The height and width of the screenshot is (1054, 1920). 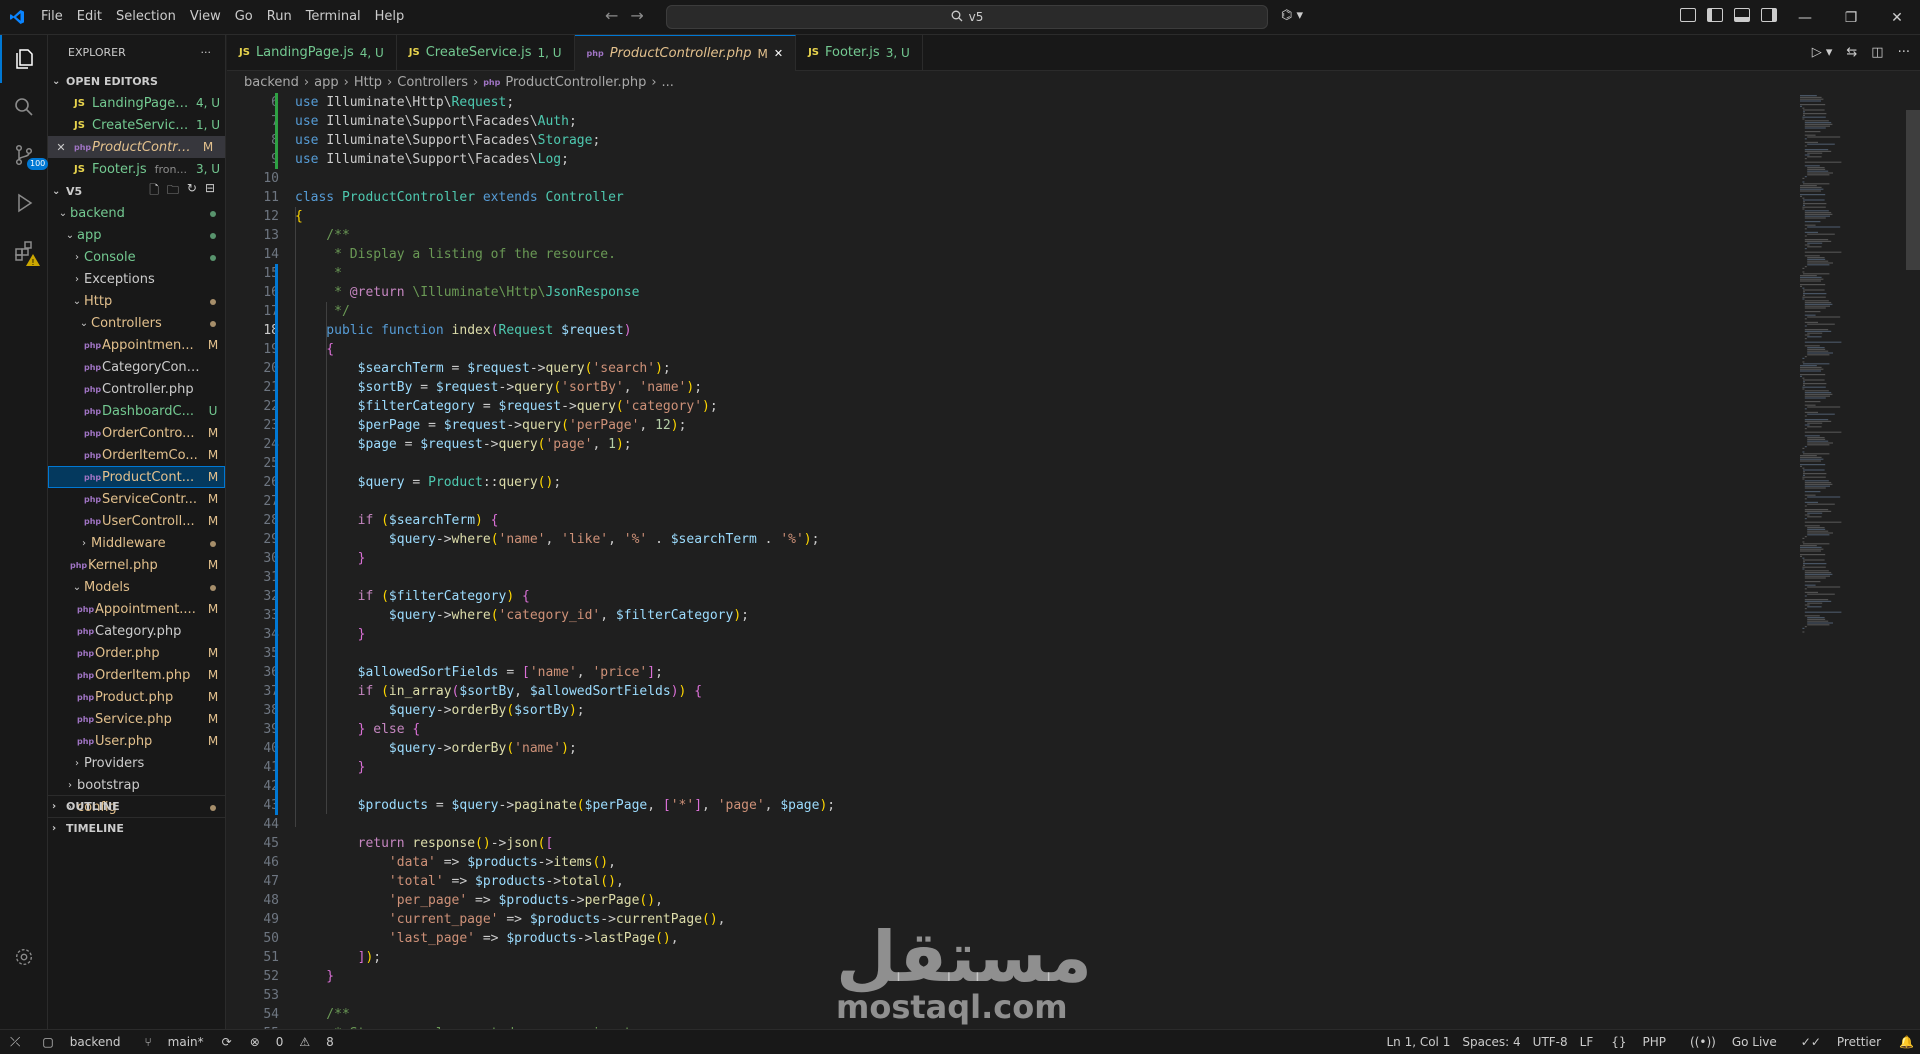 I want to click on tree-folder: ⌄ backend, so click(x=136, y=213).